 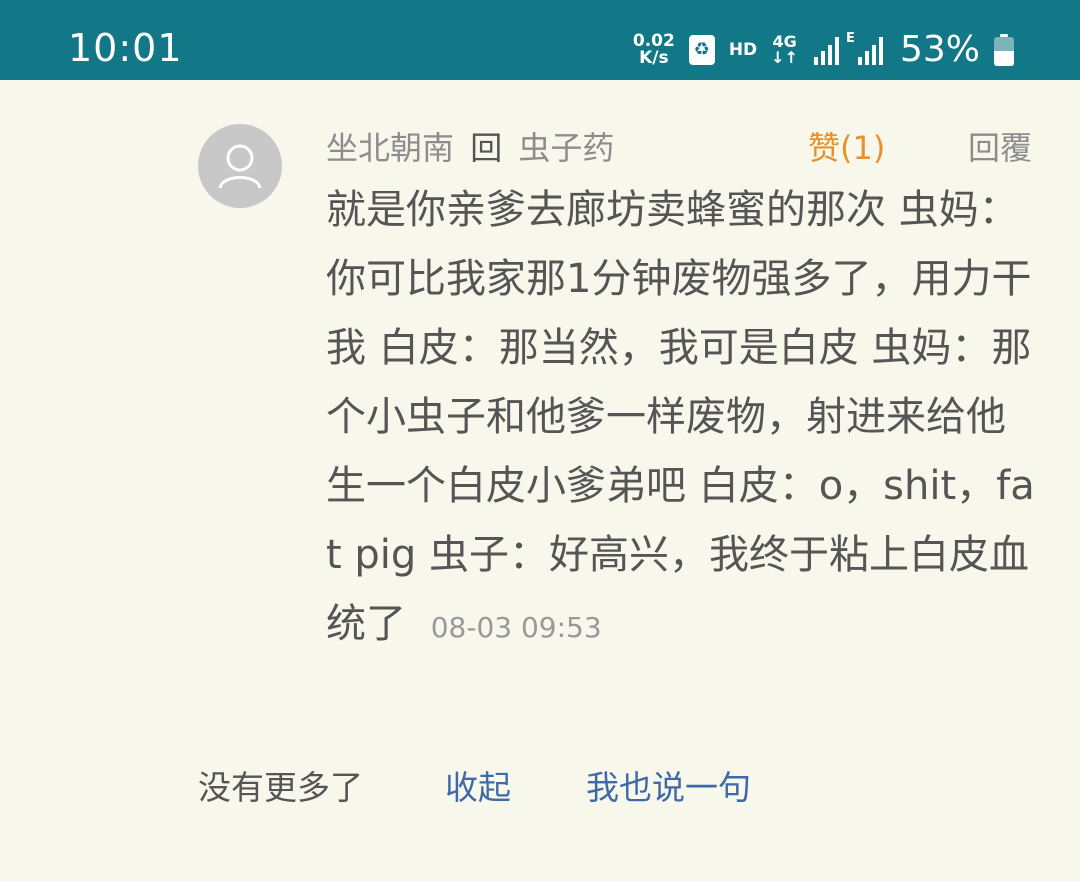 I want to click on network-speed: 0.02 K/s, so click(x=654, y=50).